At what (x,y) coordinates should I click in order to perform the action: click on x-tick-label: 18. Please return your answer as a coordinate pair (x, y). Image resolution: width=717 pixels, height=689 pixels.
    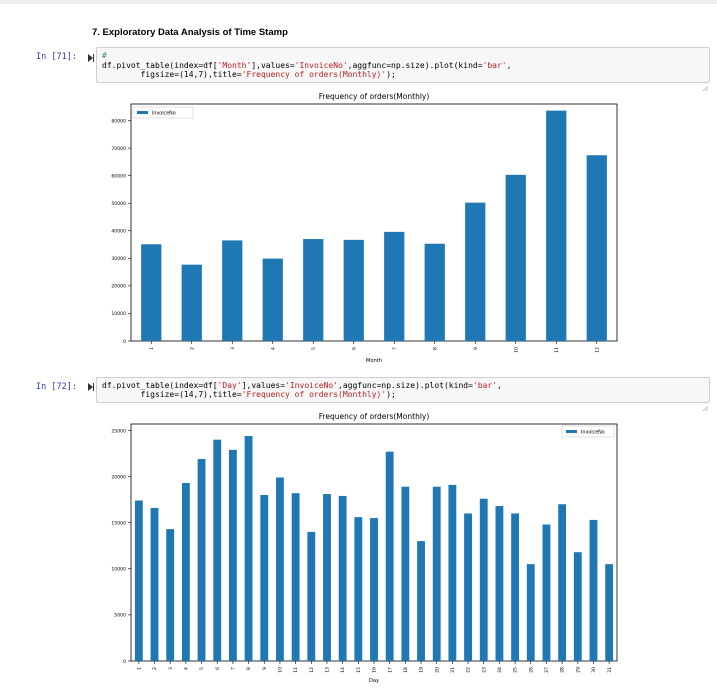
    Looking at the image, I should click on (406, 670).